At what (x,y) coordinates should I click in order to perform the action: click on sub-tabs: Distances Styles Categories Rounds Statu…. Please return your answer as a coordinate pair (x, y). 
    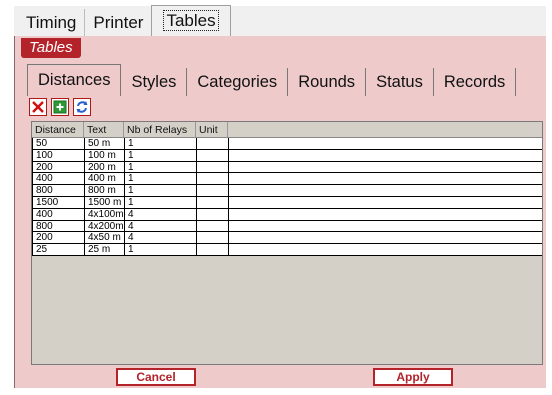
    Looking at the image, I should click on (272, 80).